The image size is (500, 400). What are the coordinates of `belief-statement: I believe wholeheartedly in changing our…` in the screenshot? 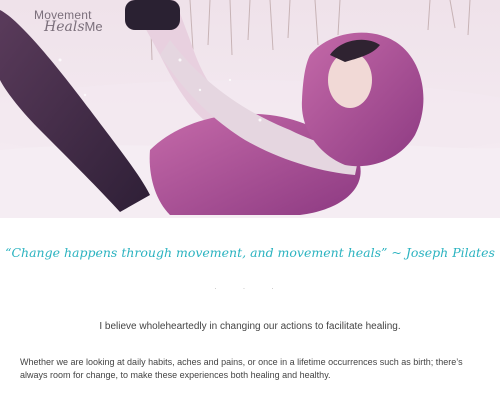 It's located at (250, 326).